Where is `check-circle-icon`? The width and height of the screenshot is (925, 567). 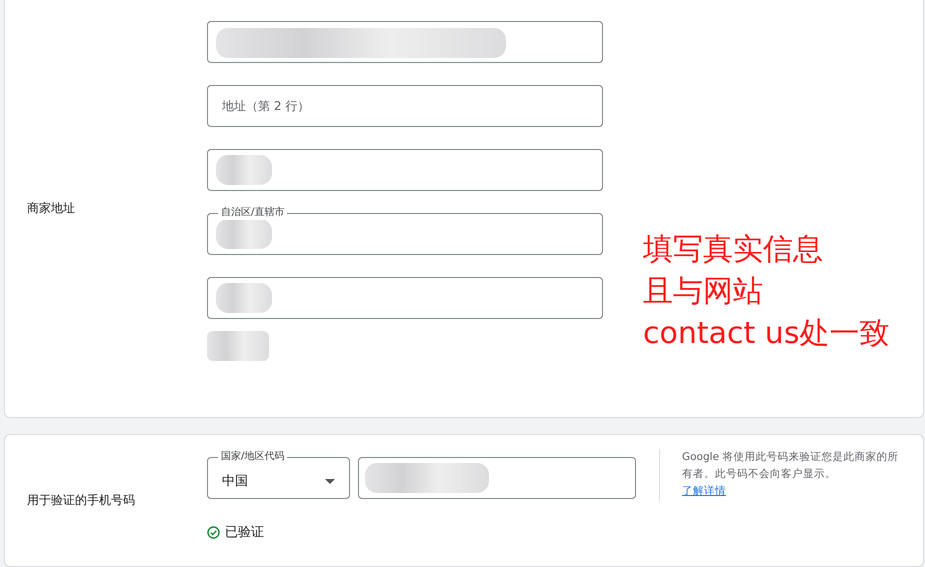 check-circle-icon is located at coordinates (213, 532).